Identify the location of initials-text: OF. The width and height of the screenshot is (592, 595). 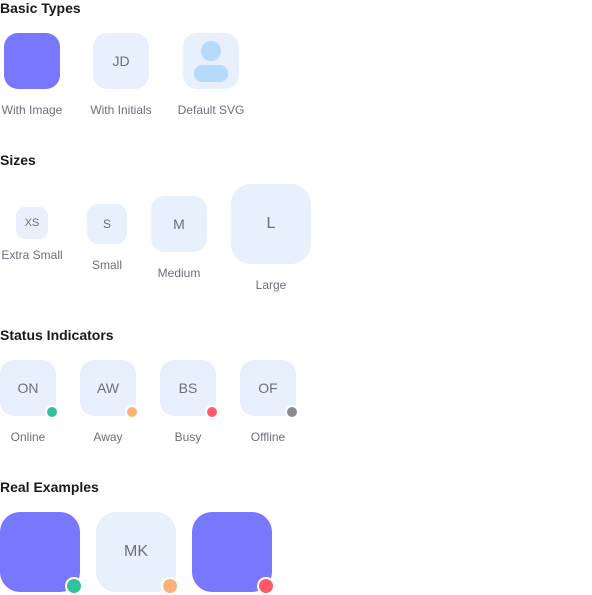
(268, 388).